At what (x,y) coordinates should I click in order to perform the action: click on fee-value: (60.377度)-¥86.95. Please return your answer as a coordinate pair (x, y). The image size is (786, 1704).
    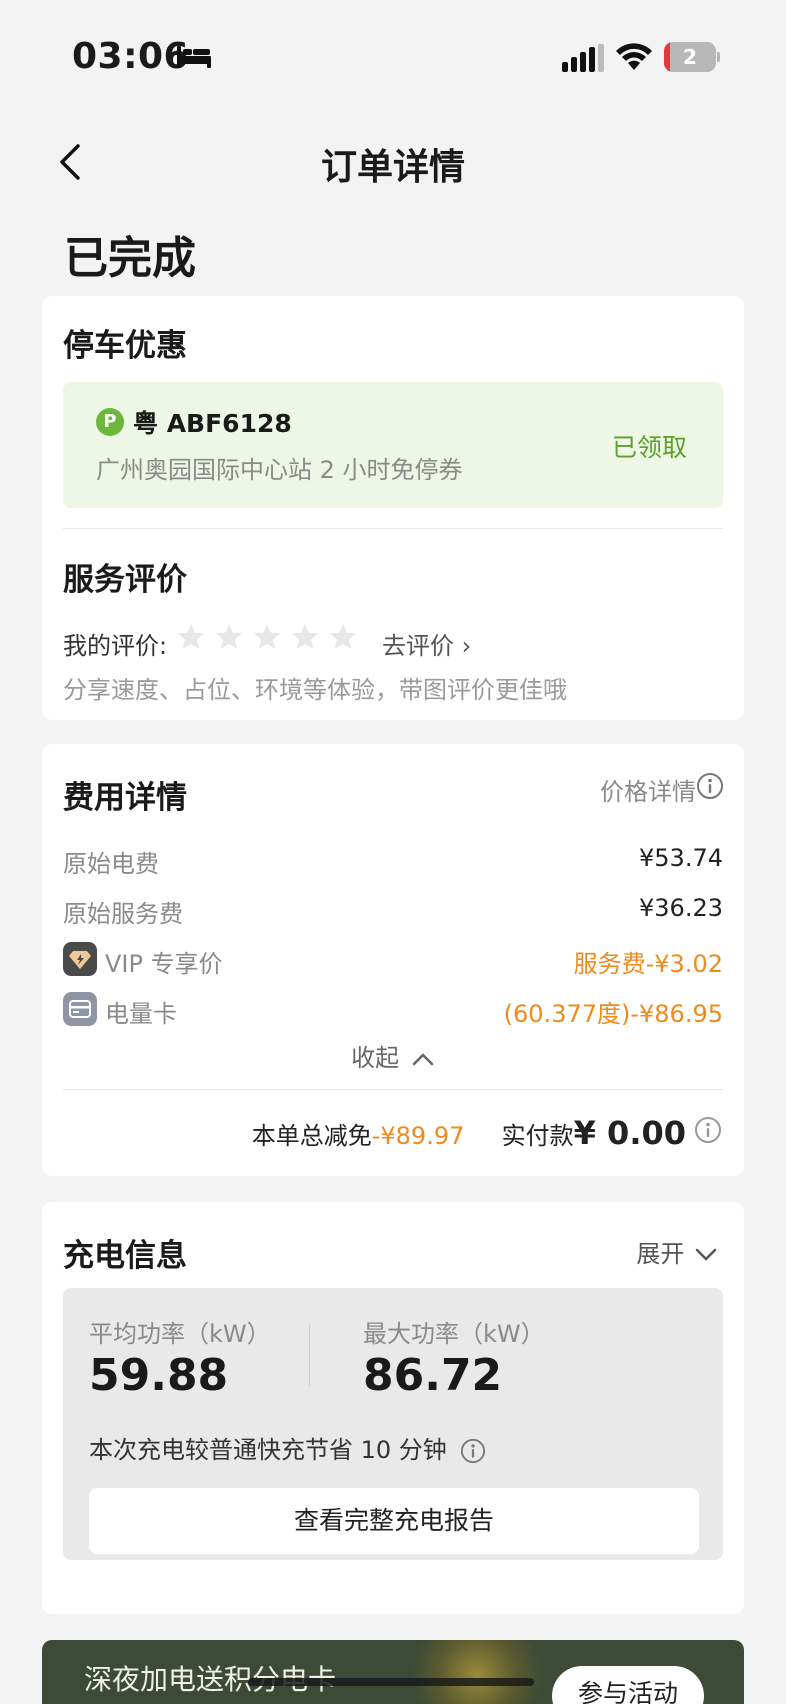
    Looking at the image, I should click on (613, 1014).